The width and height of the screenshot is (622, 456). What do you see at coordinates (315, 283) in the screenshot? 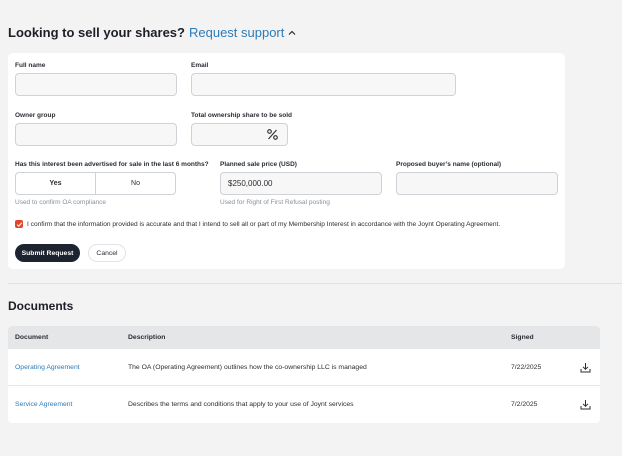
I see `section-divider` at bounding box center [315, 283].